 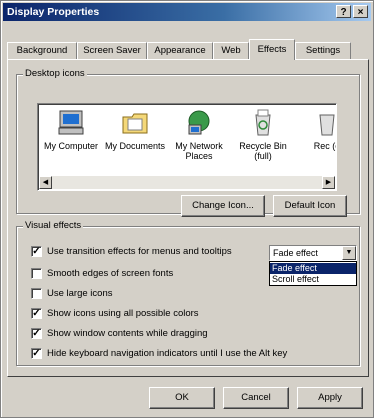 I want to click on checkbox-label: Show window contents while dragging, so click(x=127, y=333).